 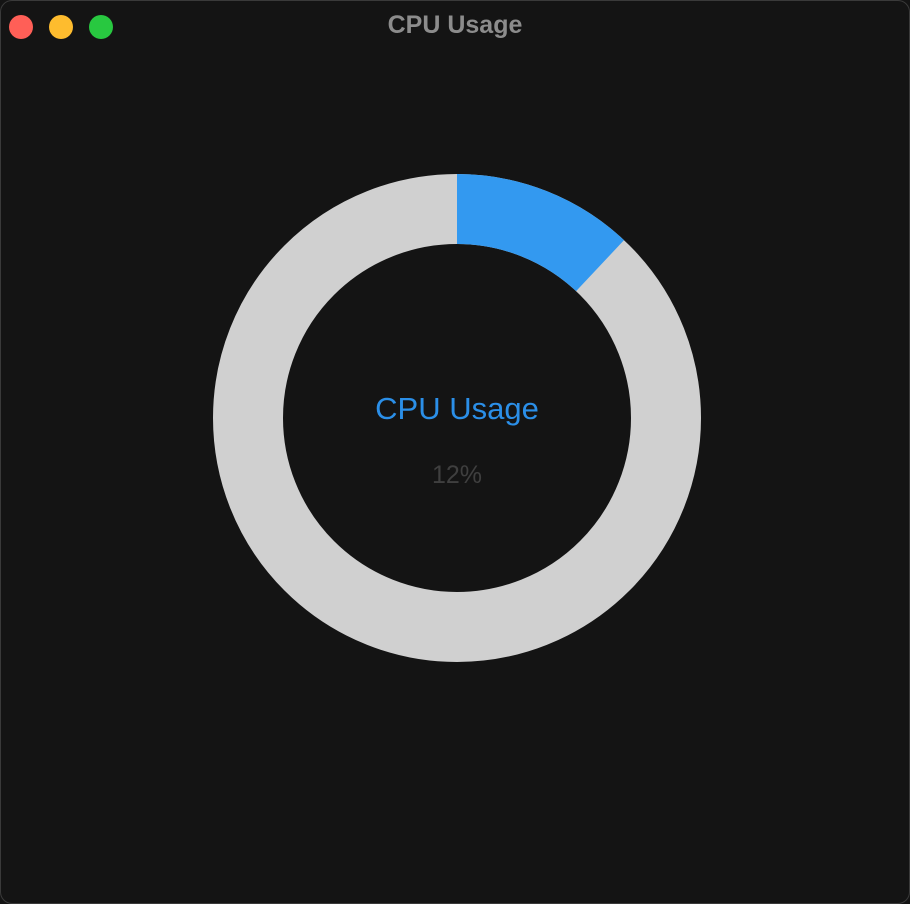 I want to click on gauge-label: CPU Usage, so click(x=457, y=408).